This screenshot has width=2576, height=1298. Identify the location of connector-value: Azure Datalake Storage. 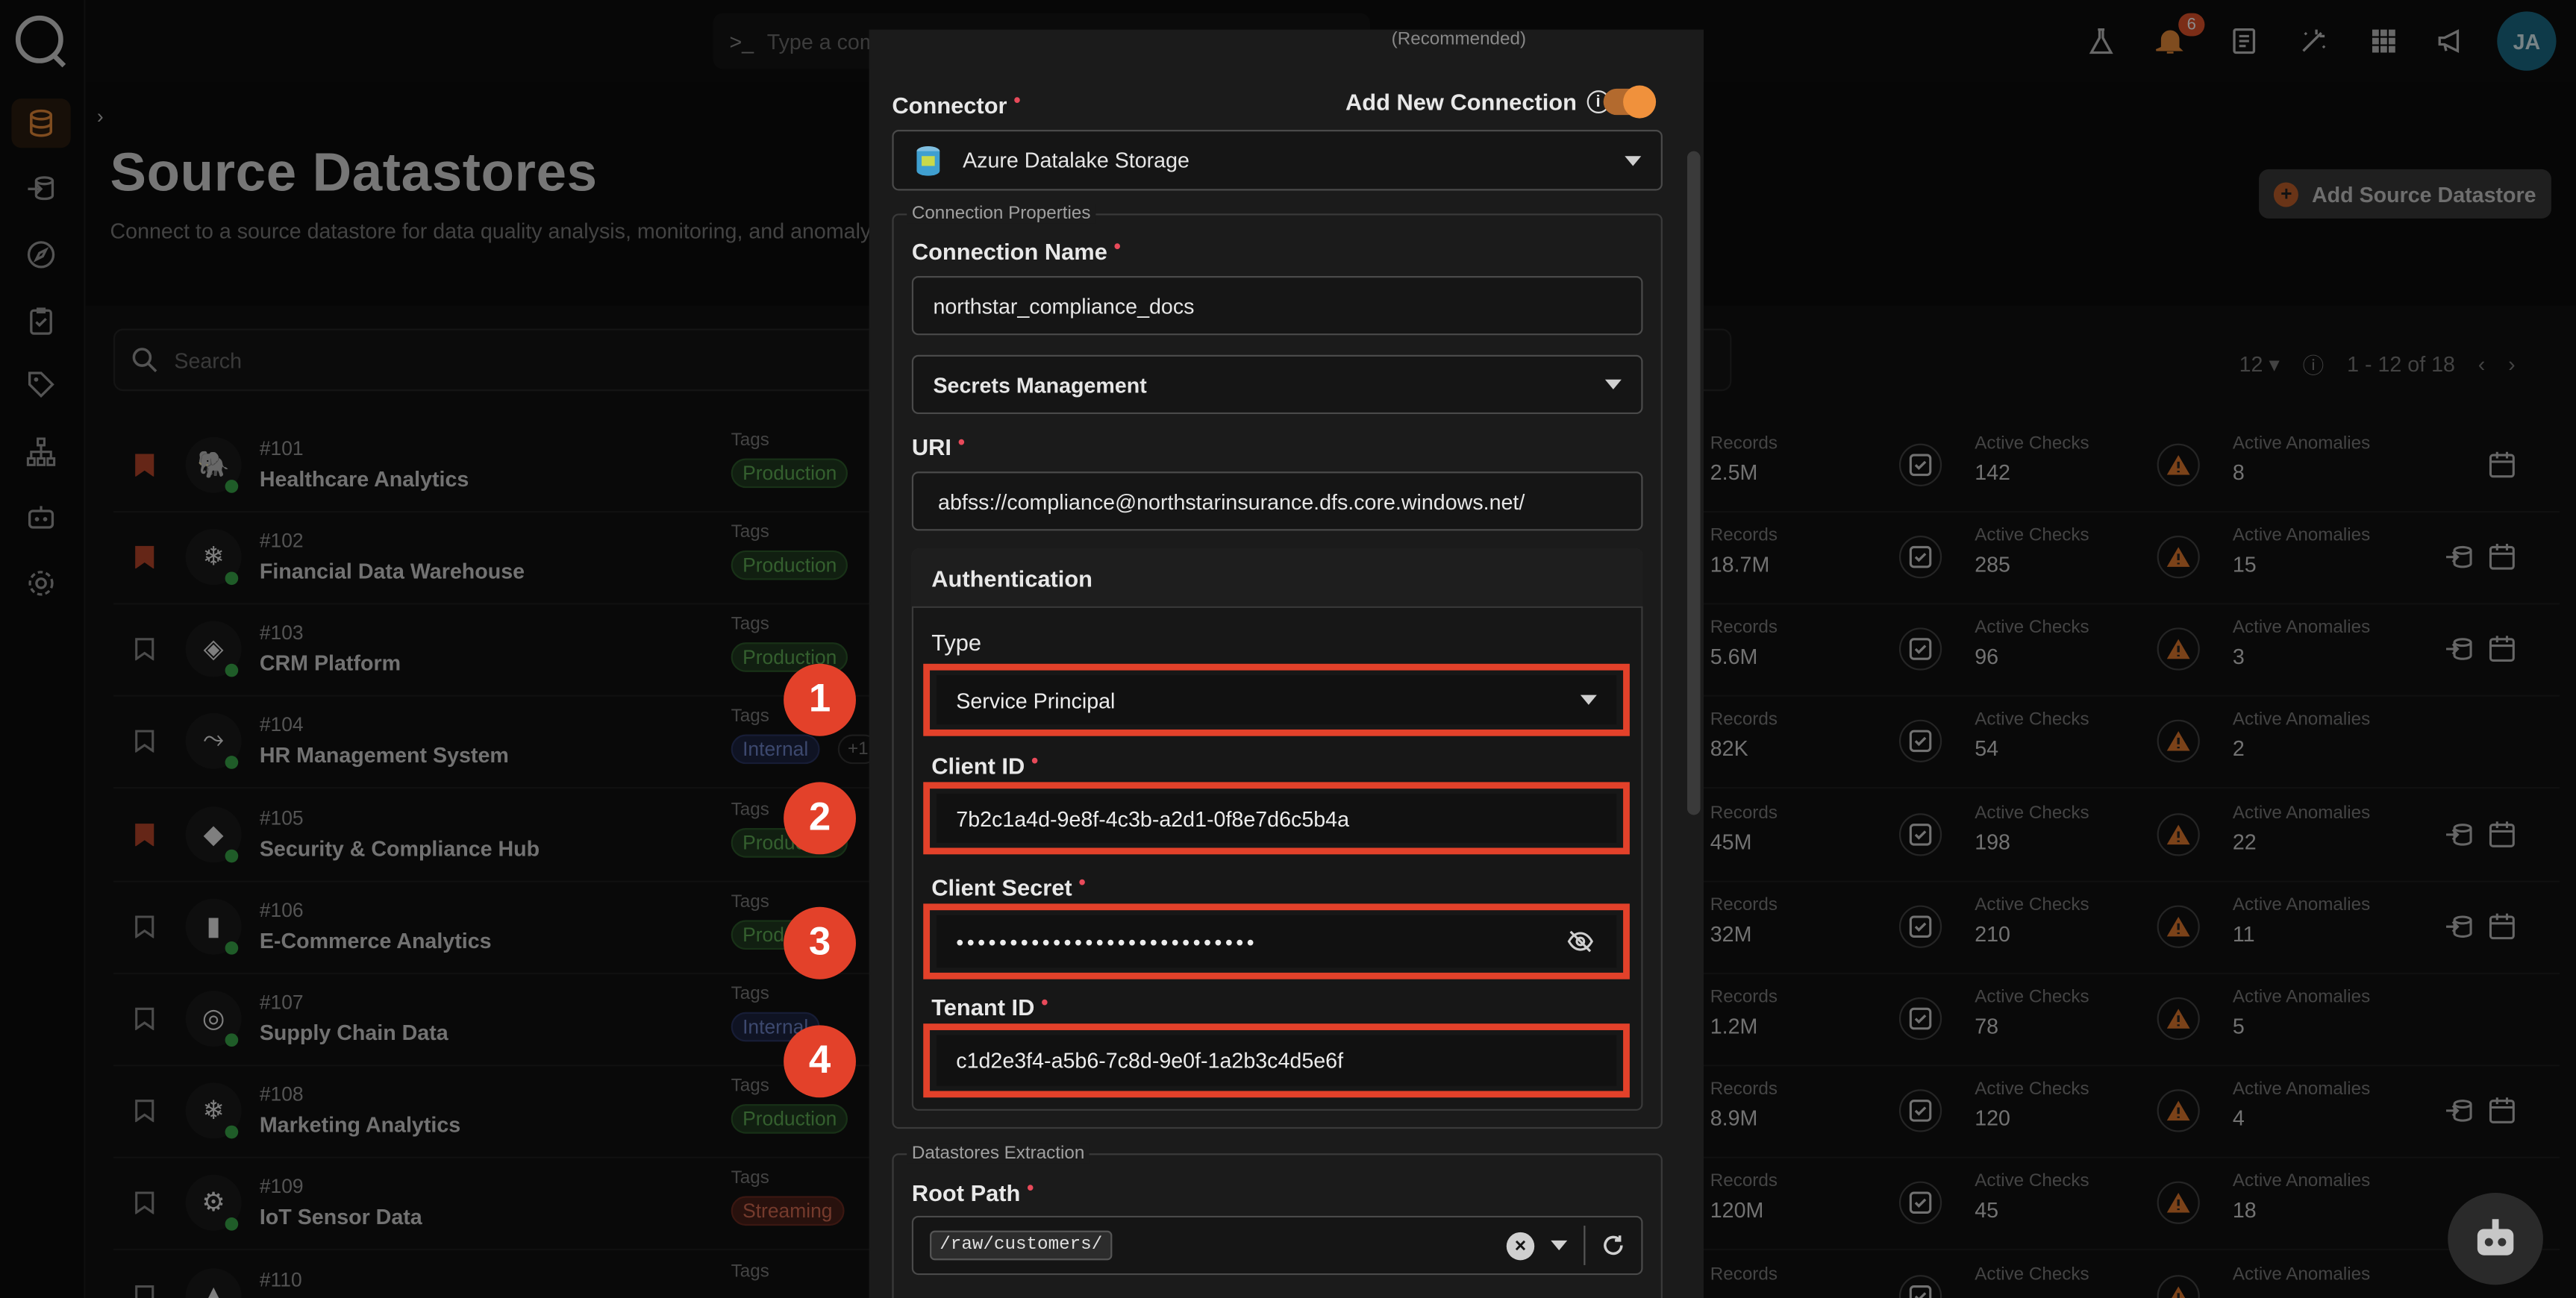
(1076, 160).